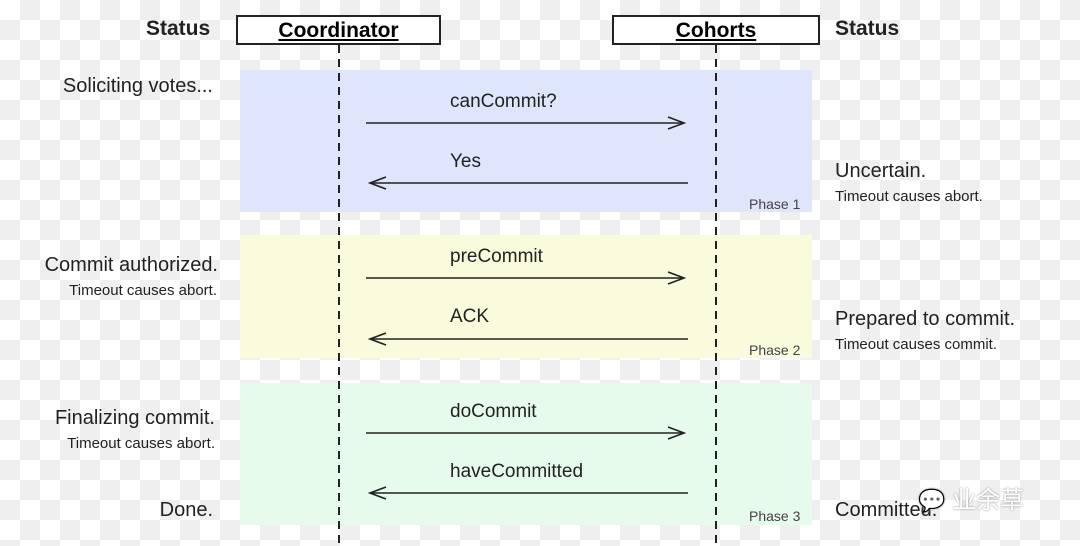 The image size is (1080, 546). What do you see at coordinates (178, 28) in the screenshot?
I see `left-status-header: Status` at bounding box center [178, 28].